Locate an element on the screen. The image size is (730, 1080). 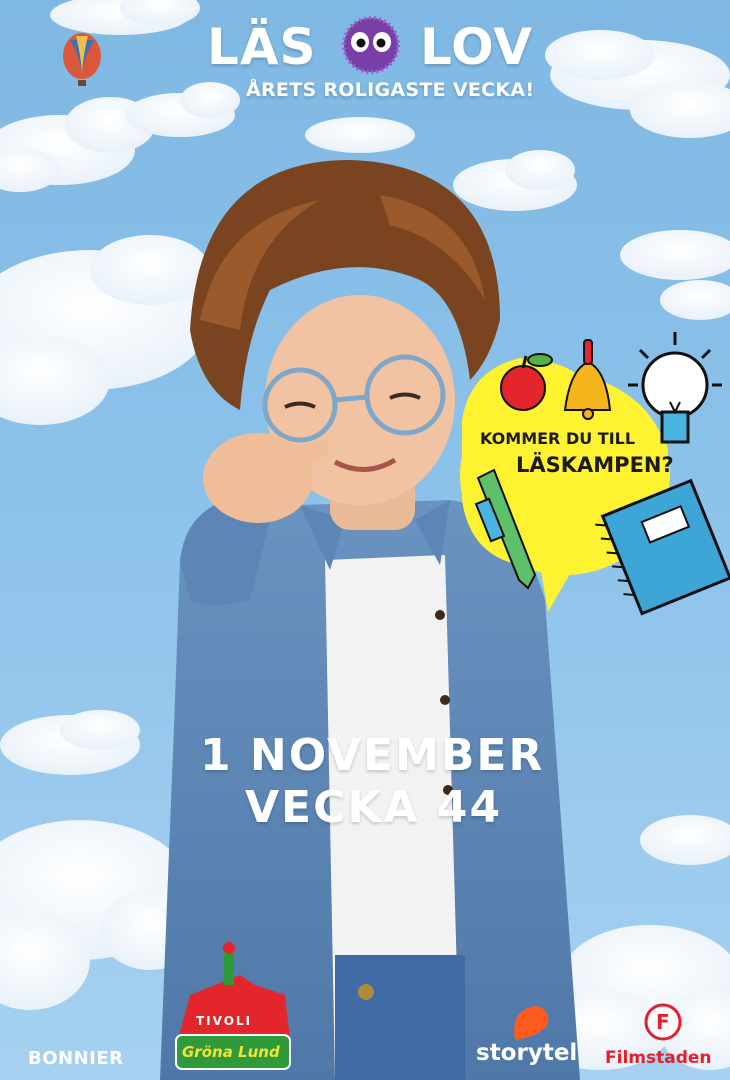
grona-lund-logo-text: Gröna Lund is located at coordinates (231, 1052).